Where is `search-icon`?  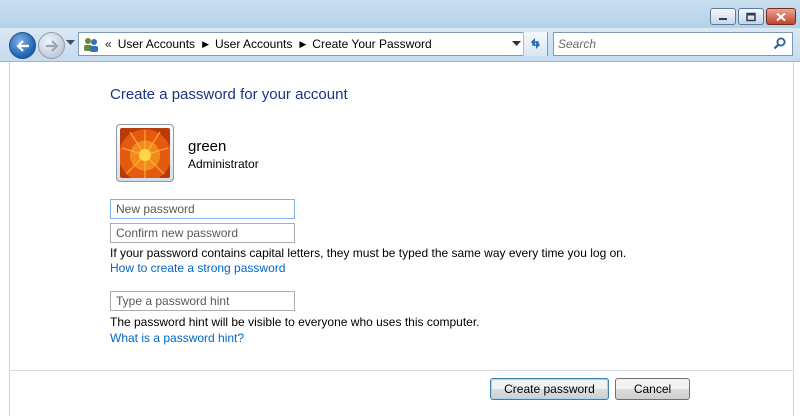 search-icon is located at coordinates (779, 43).